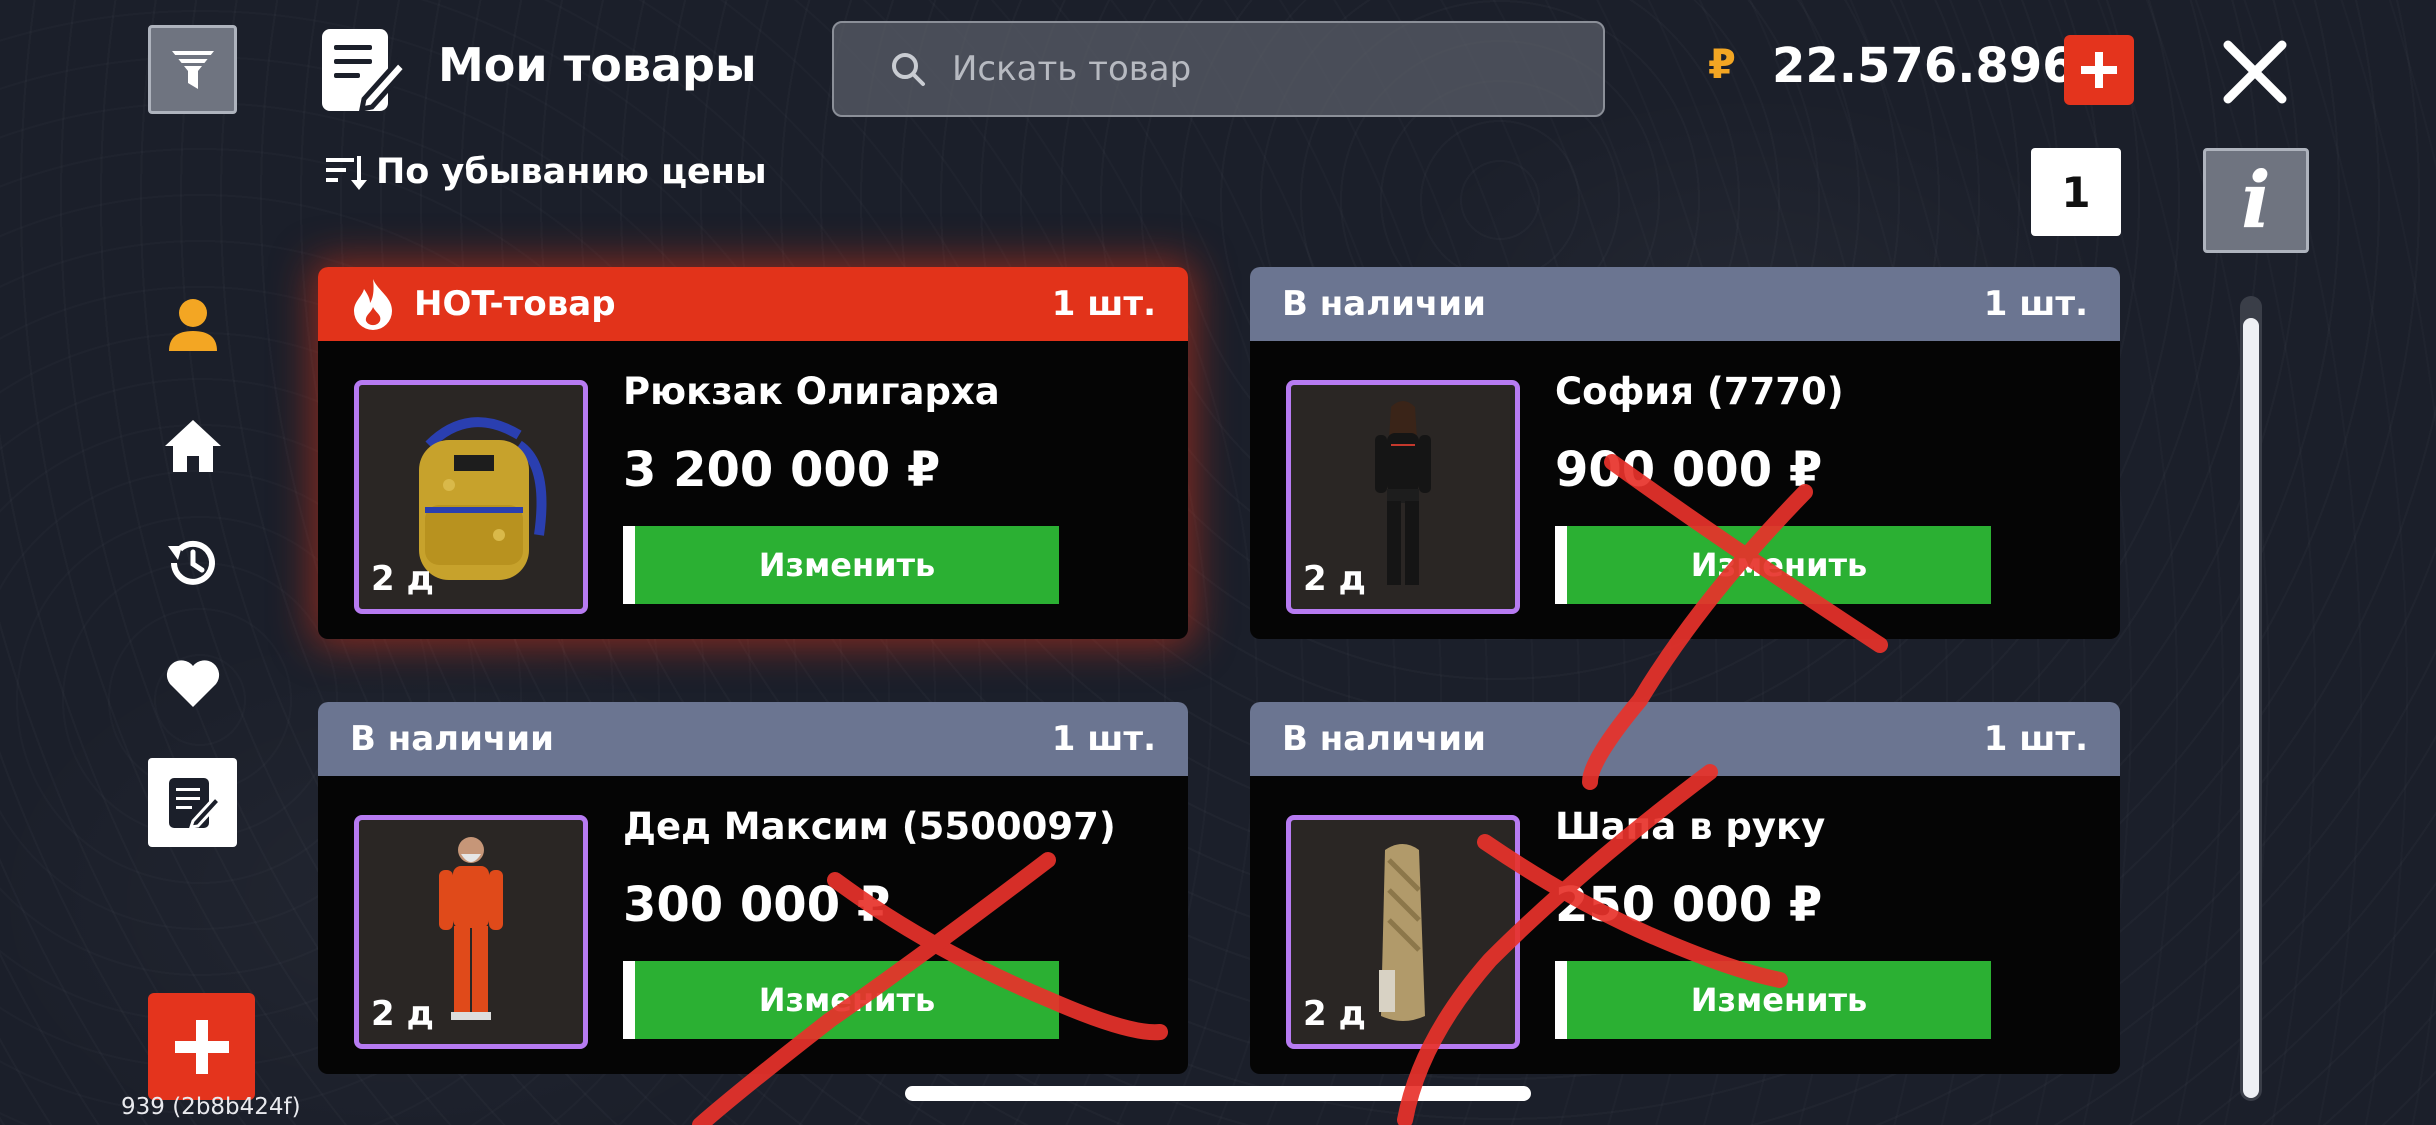 The image size is (2436, 1125). I want to click on home-icon, so click(193, 446).